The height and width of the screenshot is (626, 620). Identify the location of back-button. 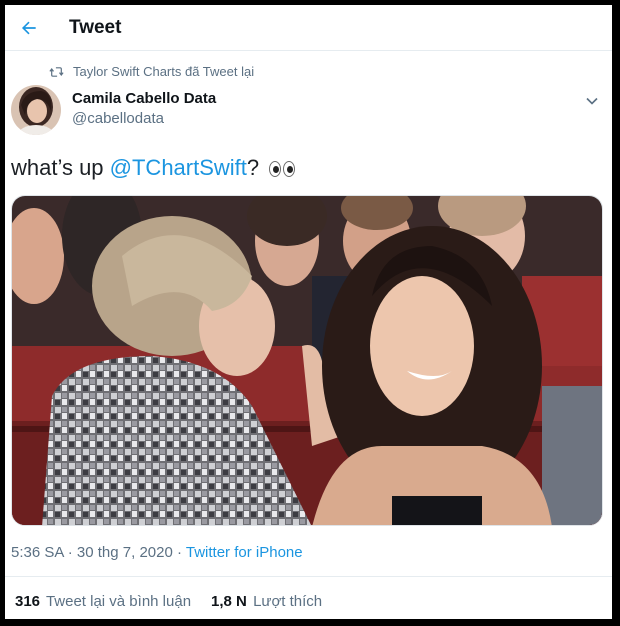
(29, 28).